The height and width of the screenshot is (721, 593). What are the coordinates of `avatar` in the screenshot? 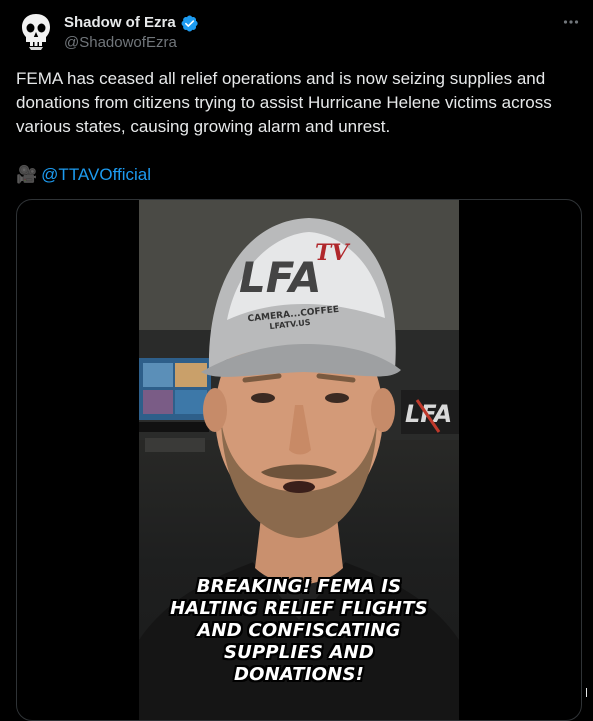 It's located at (36, 32).